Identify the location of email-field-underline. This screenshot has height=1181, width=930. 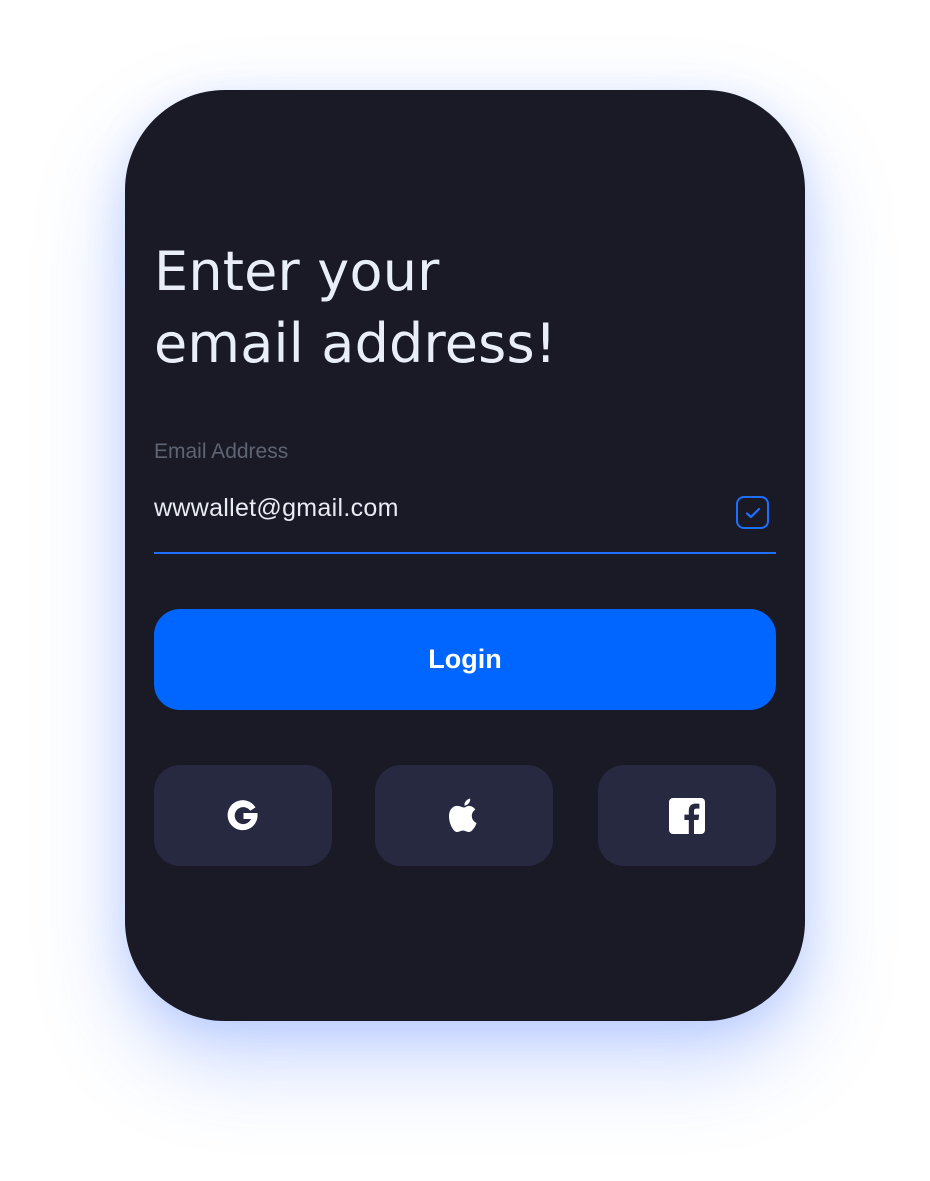
(465, 553).